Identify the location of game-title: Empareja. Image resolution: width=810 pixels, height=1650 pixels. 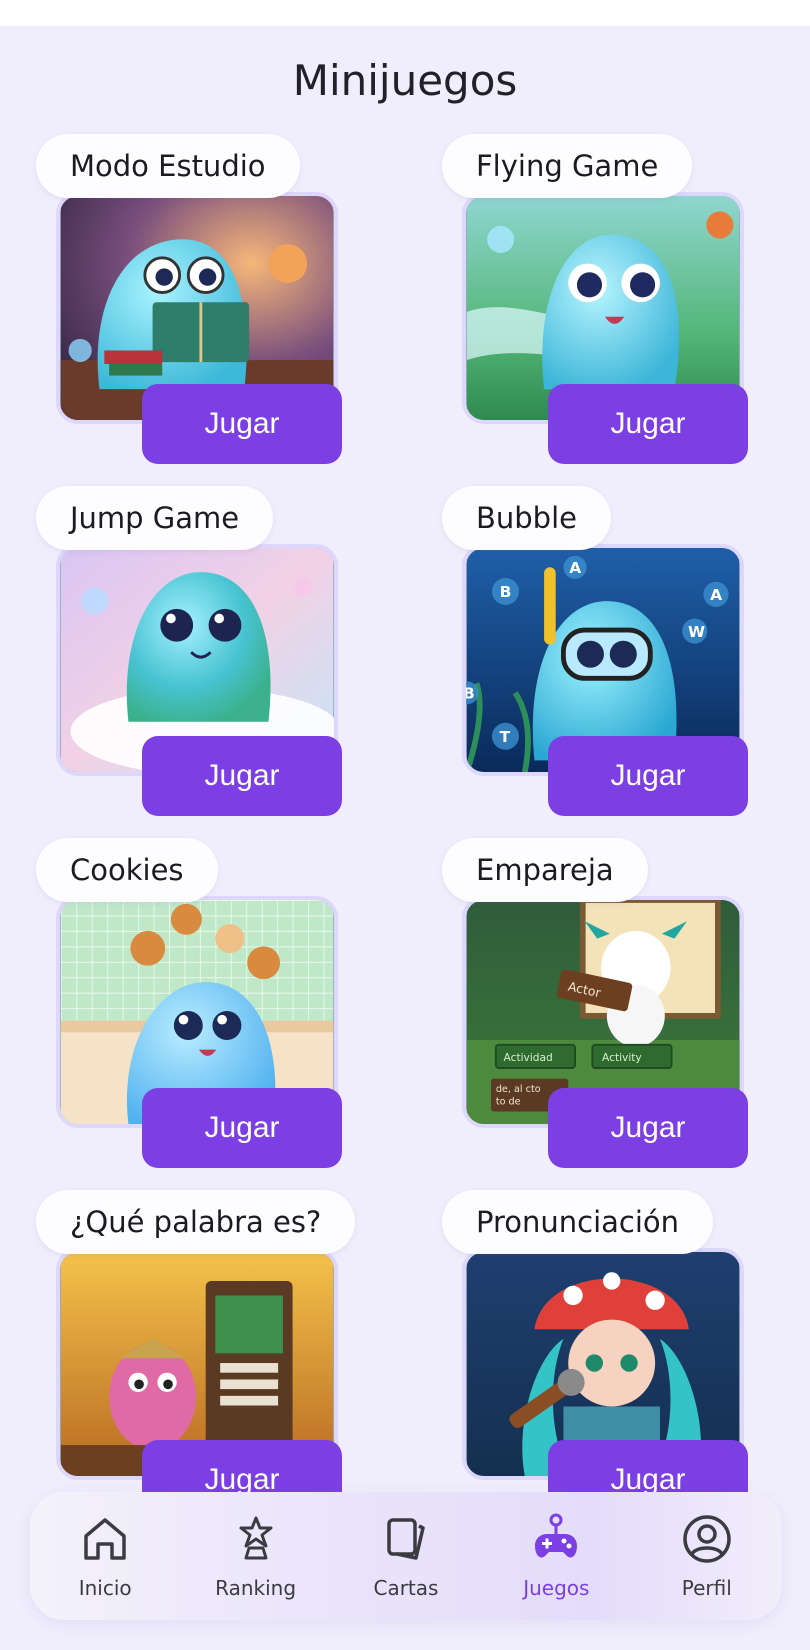
(545, 870).